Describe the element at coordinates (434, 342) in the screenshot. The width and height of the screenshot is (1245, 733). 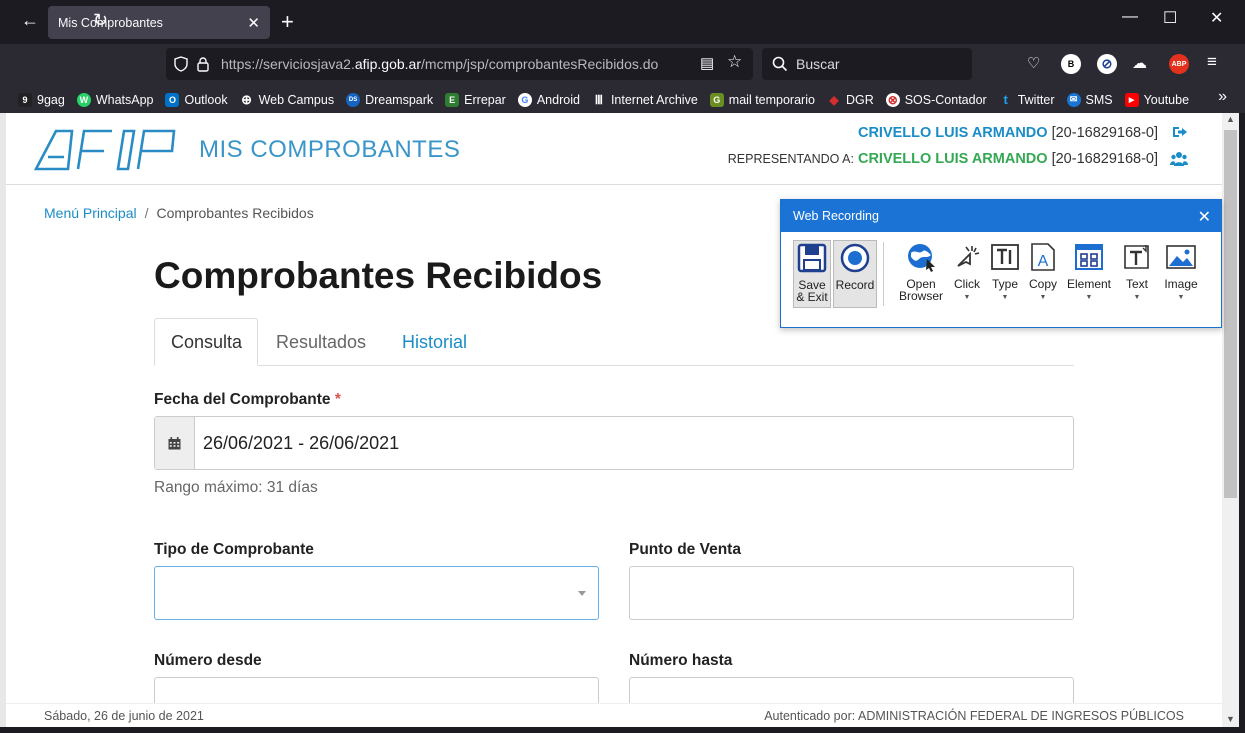
I see `tab-historial: Historial` at that location.